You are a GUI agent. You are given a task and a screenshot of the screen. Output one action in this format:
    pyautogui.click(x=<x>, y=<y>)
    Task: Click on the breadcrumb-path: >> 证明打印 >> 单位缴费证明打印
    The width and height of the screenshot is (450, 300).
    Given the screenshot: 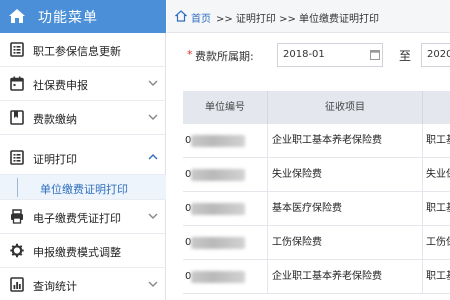 What is the action you would take?
    pyautogui.click(x=298, y=19)
    